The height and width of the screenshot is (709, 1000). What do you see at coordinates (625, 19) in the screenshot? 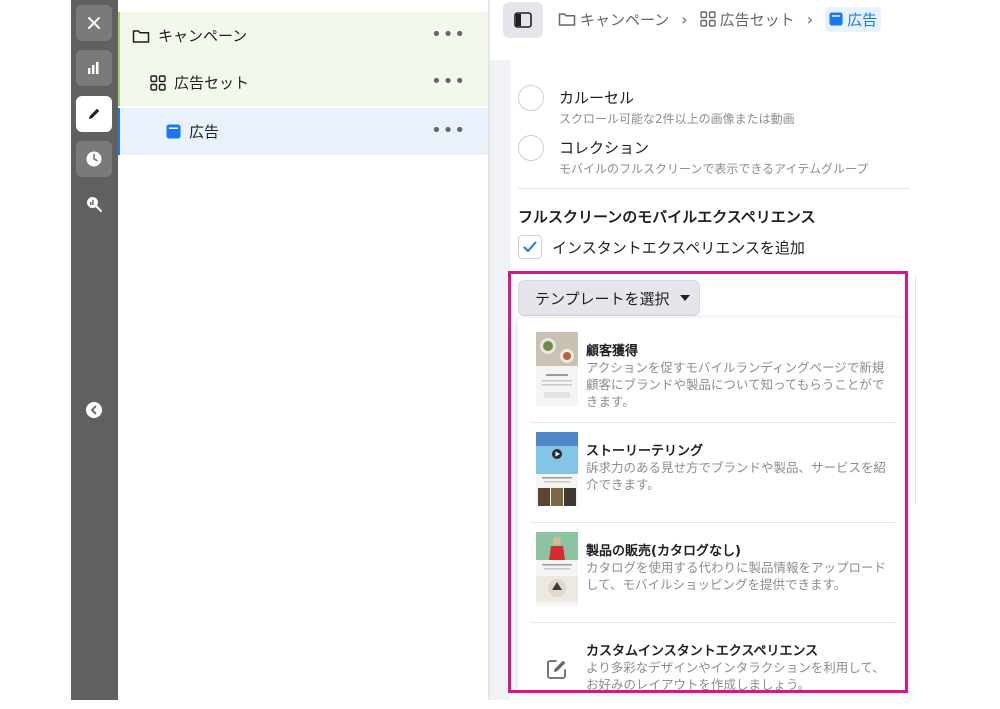
I see `breadcrumb-label: キャンペーン` at bounding box center [625, 19].